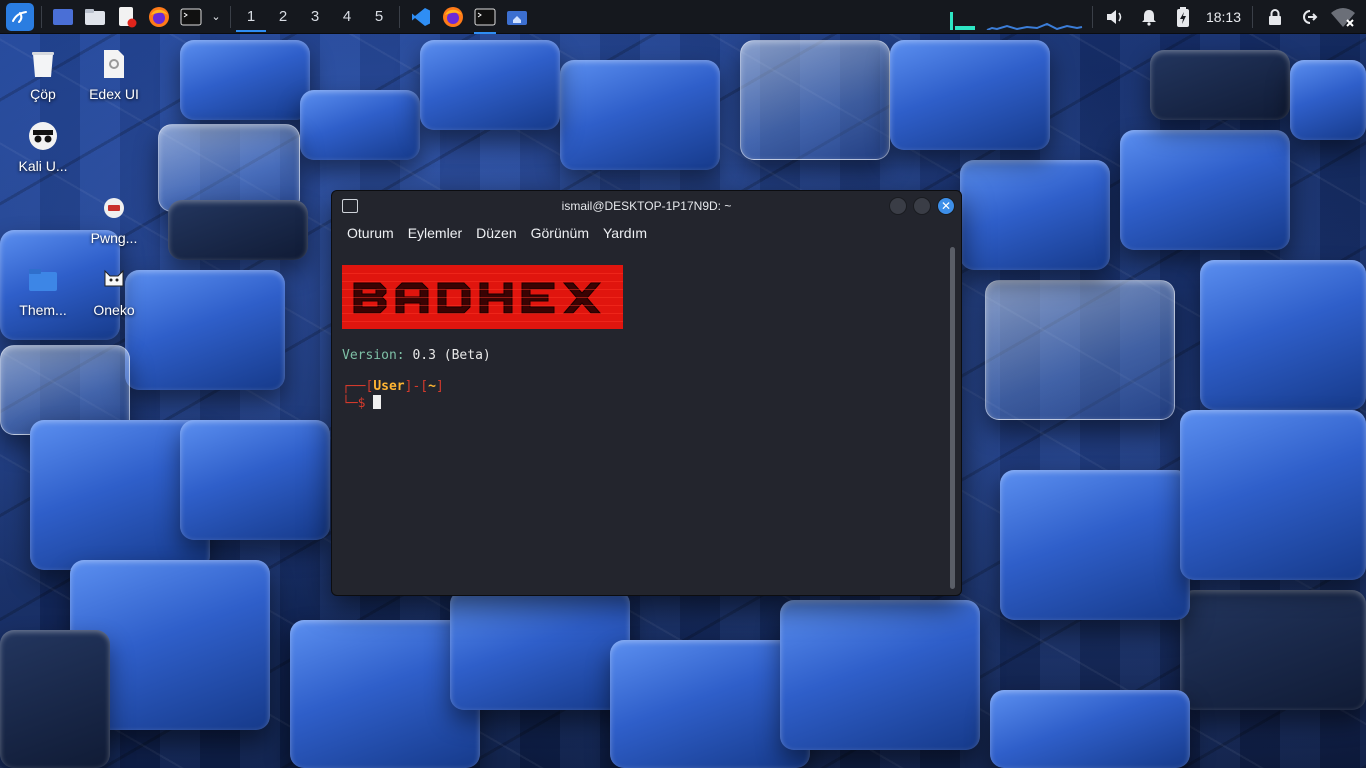 The width and height of the screenshot is (1366, 768). I want to click on menu-duzen: Düzen, so click(496, 233).